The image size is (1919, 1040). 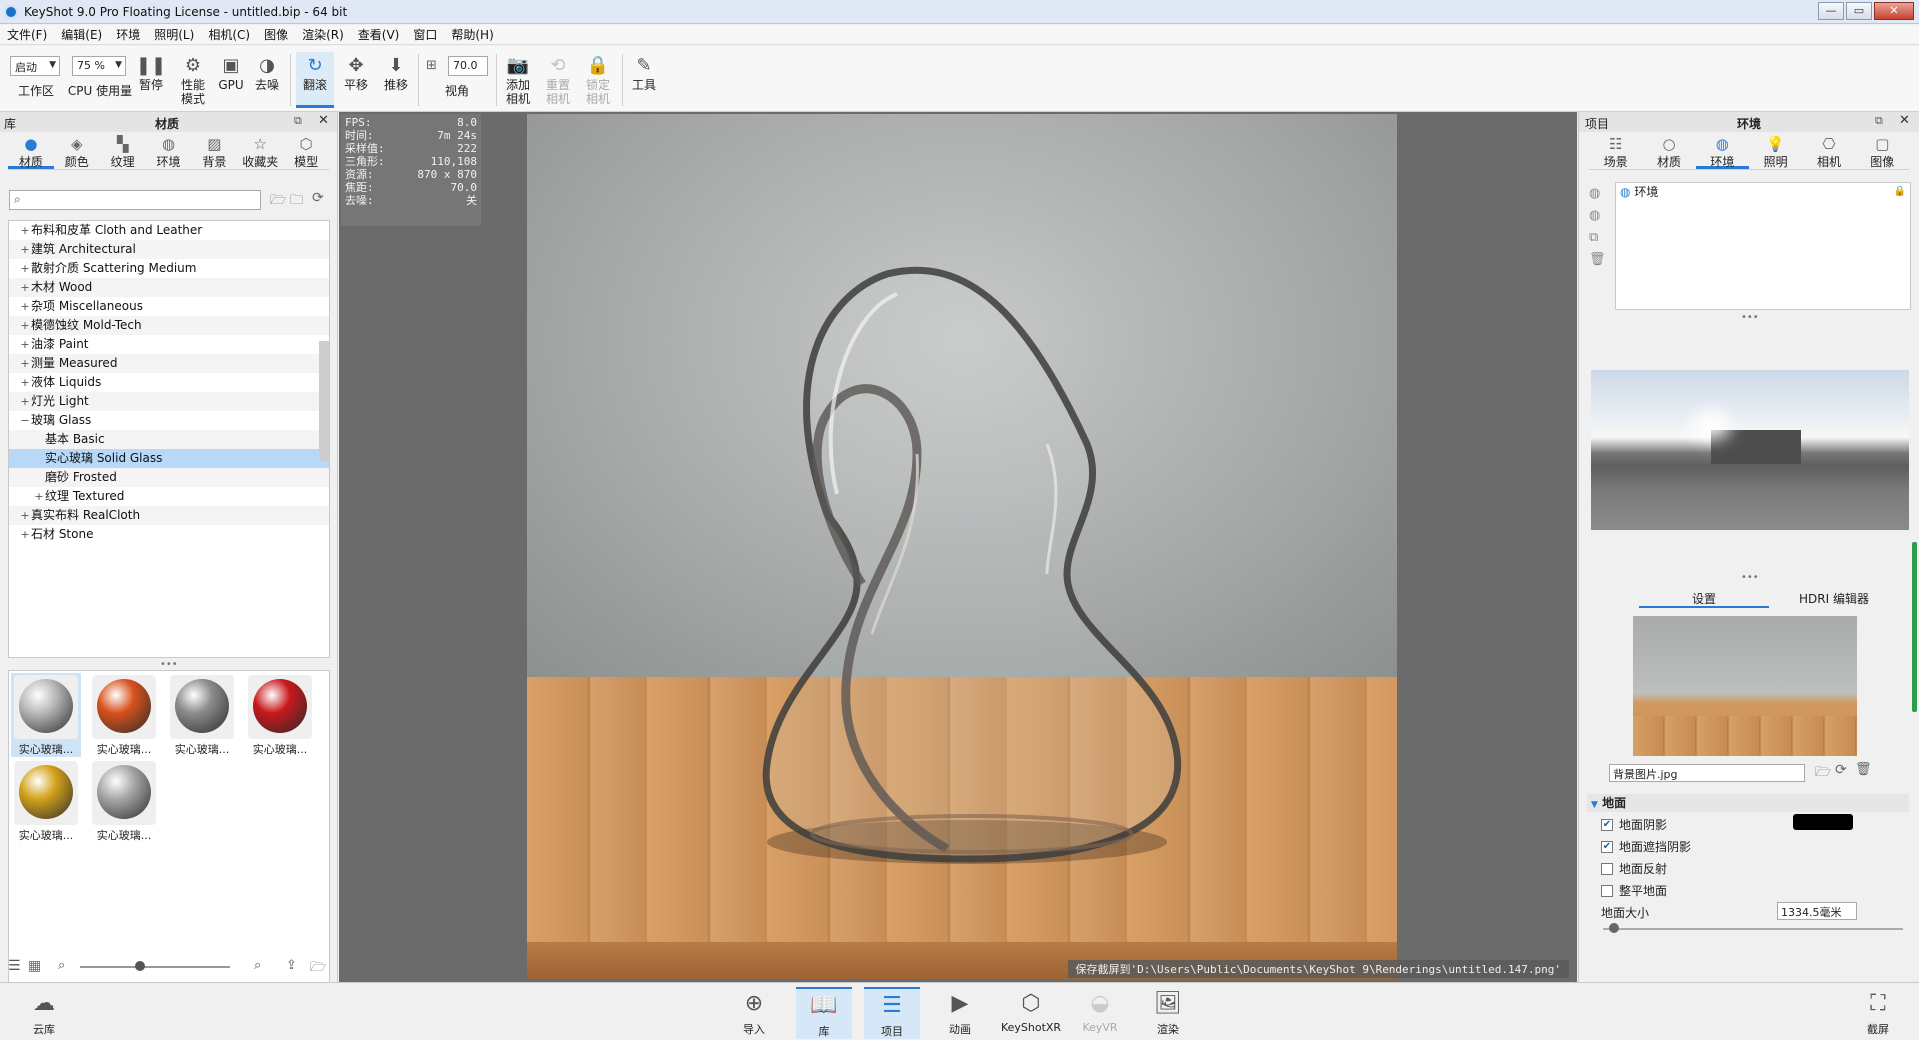 I want to click on menu-environment: 环境, so click(x=128, y=34).